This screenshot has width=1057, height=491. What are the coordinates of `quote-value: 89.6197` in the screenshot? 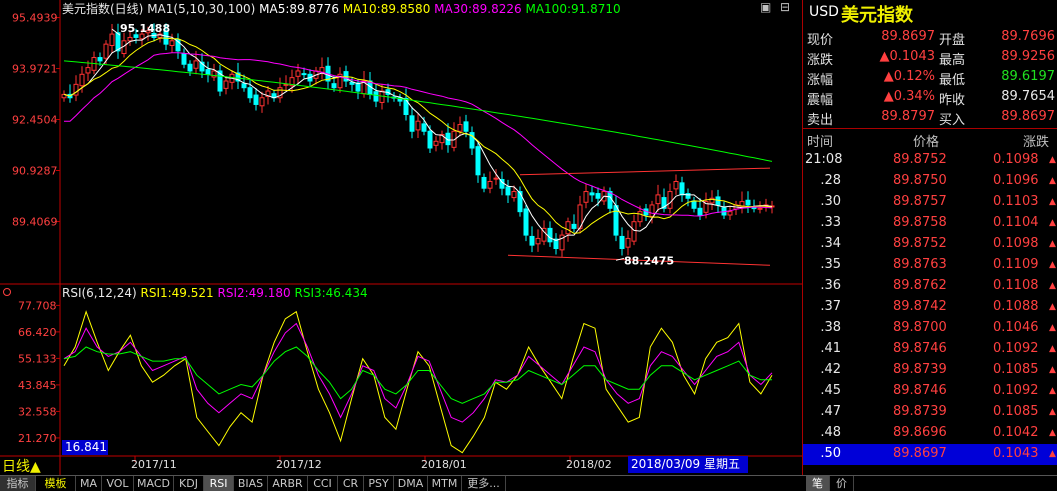 It's located at (1028, 76).